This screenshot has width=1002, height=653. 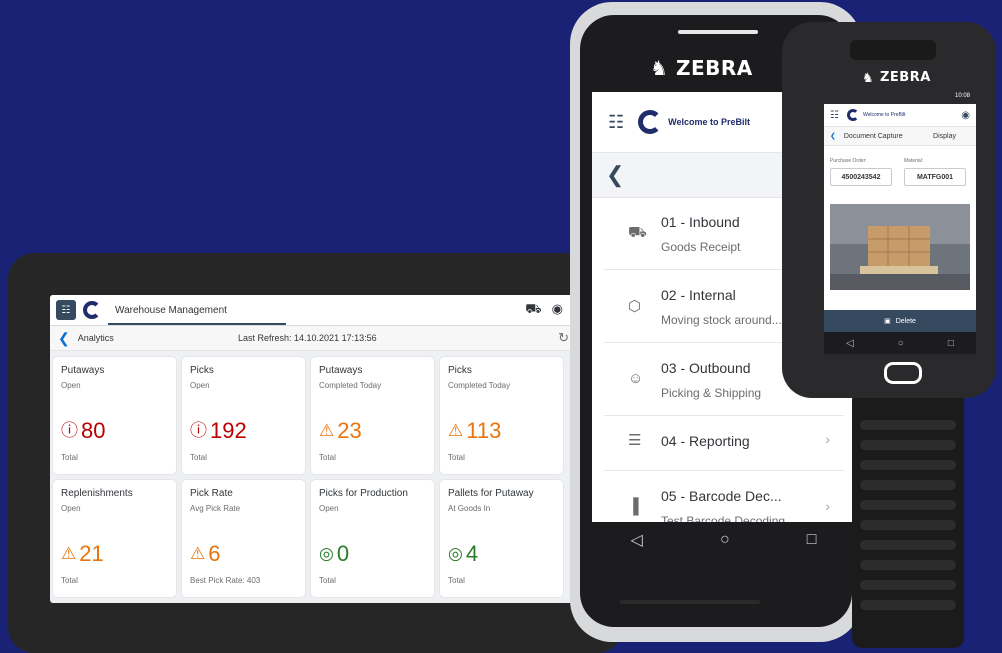 I want to click on zebra-head-icon: ♞, so click(x=659, y=69).